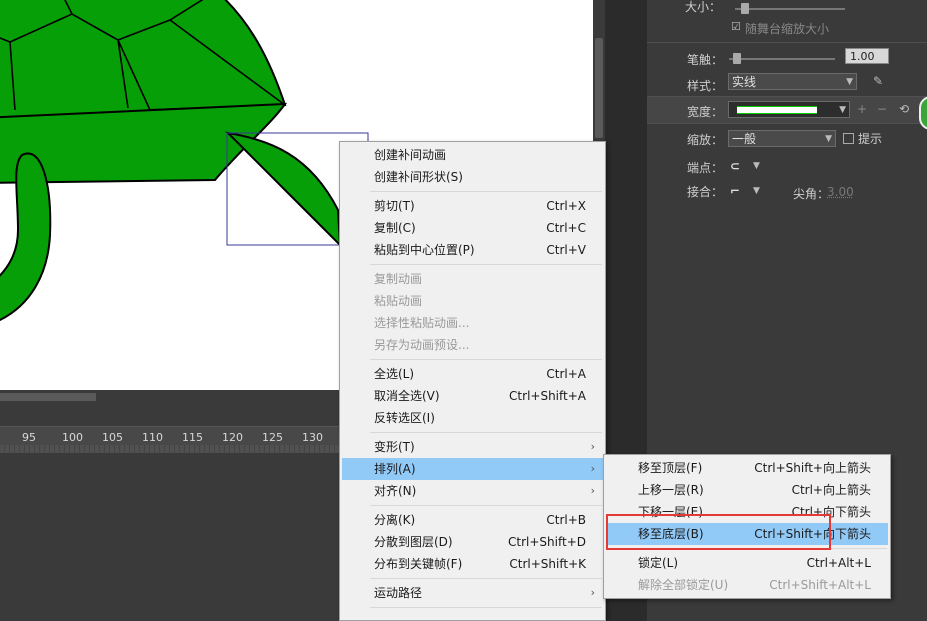 This screenshot has height=621, width=927. I want to click on stroke-slider, so click(782, 58).